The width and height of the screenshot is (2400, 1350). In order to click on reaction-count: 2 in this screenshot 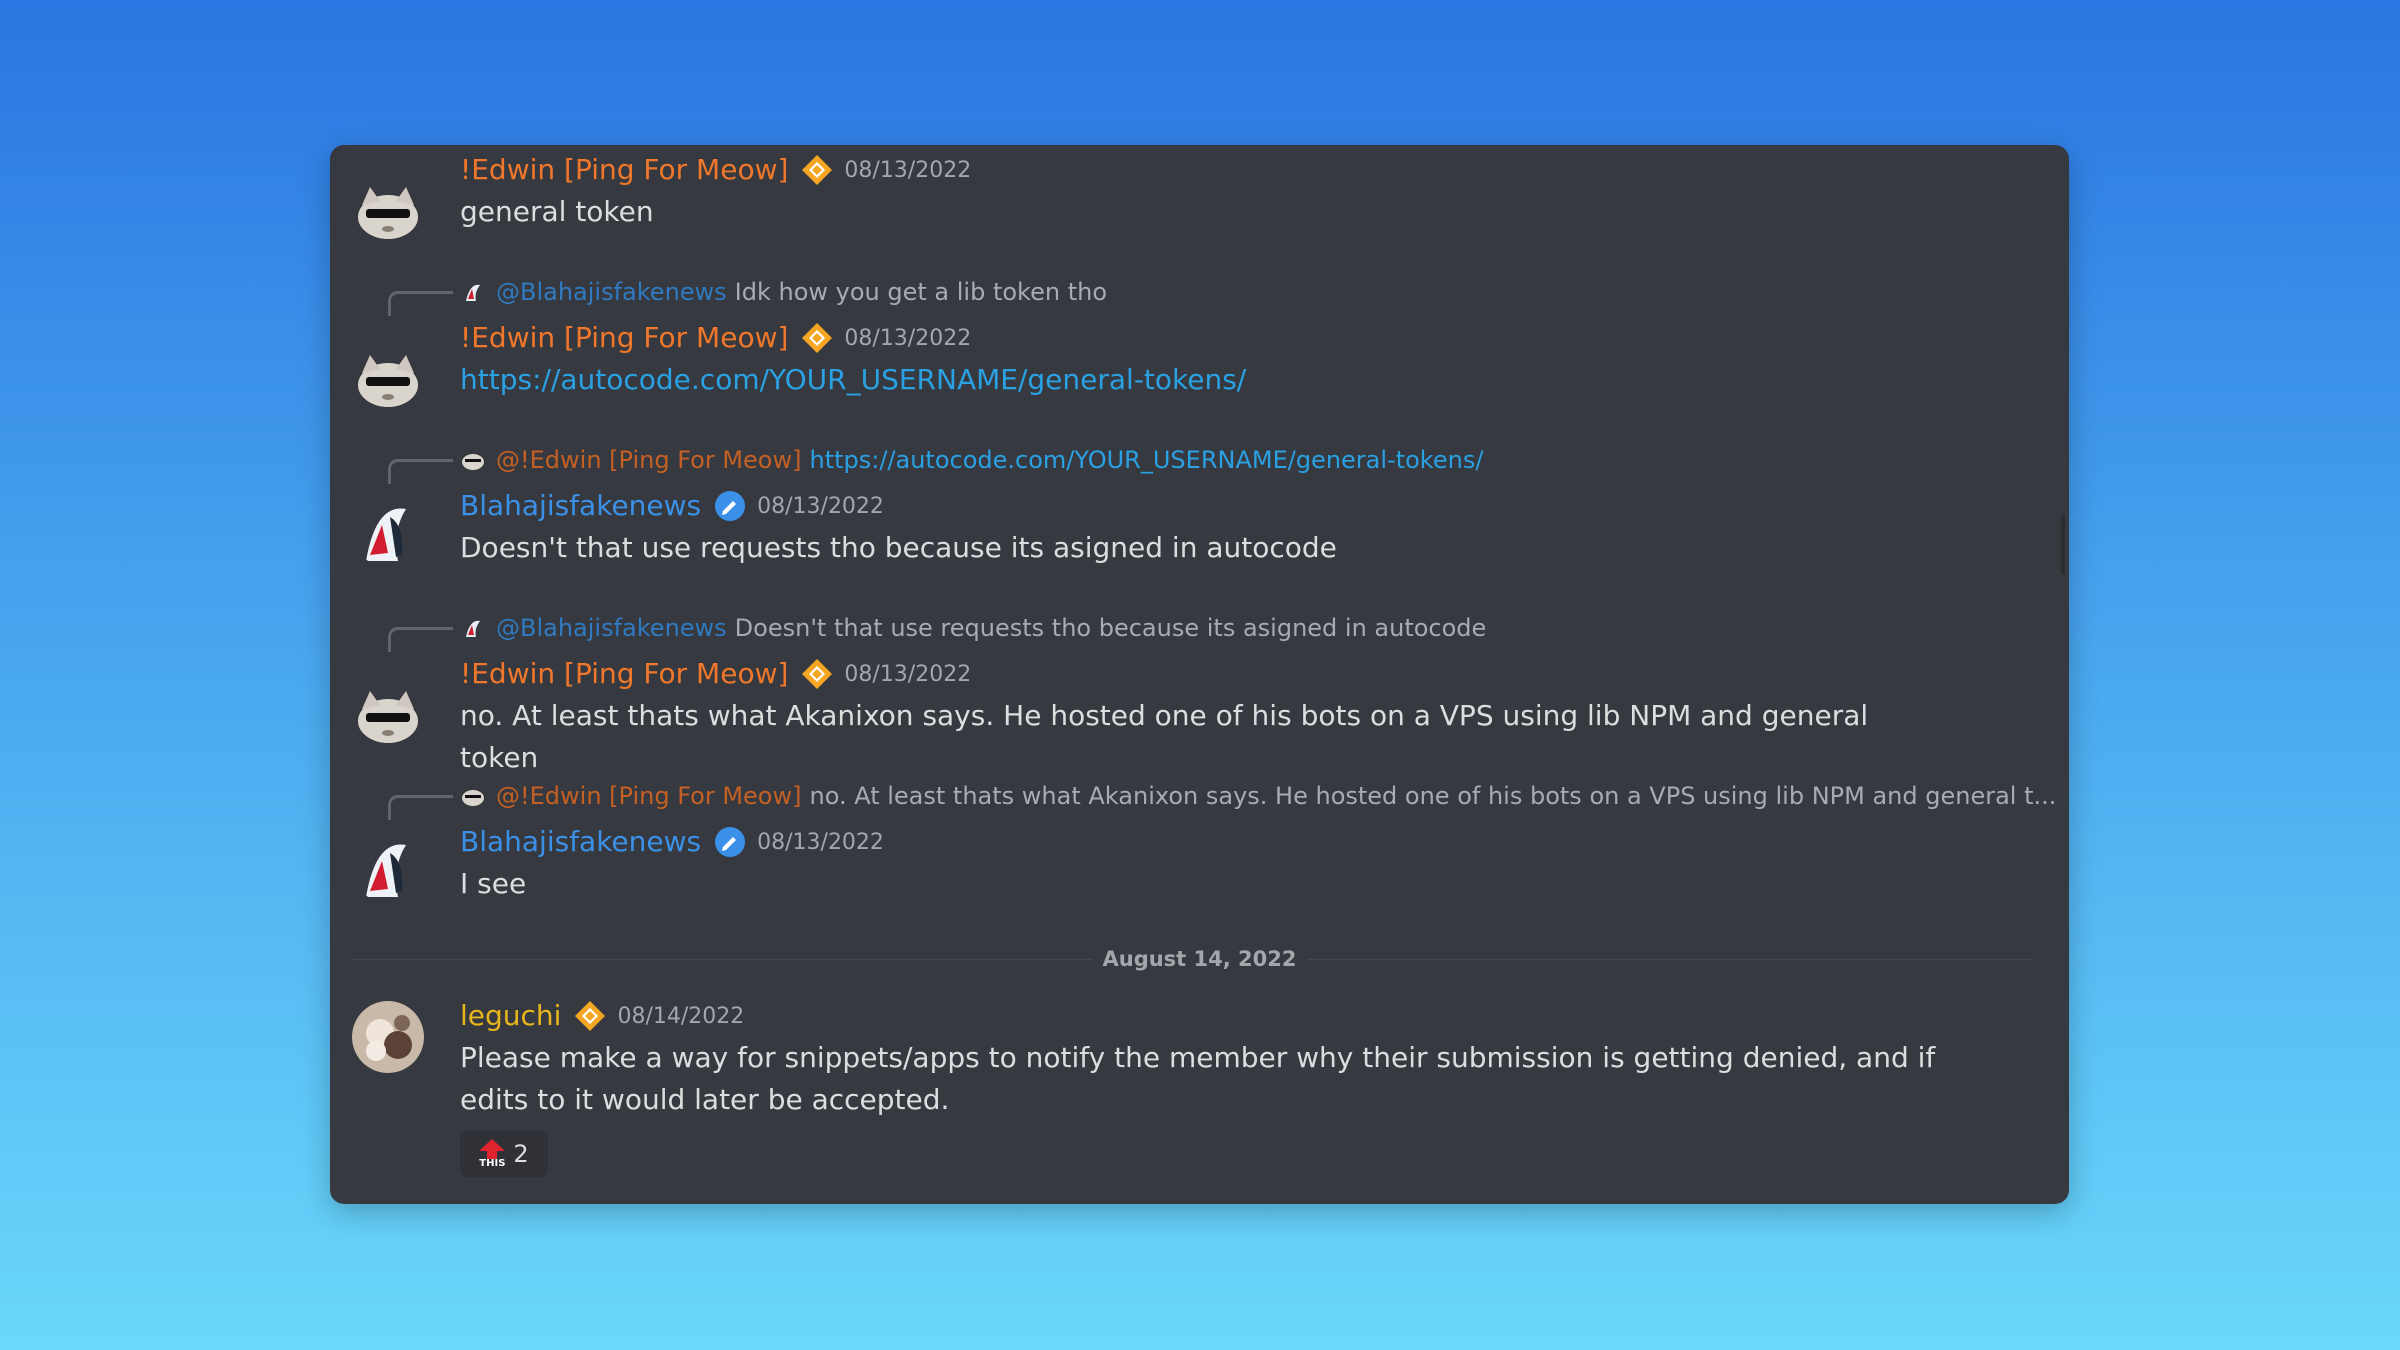, I will do `click(521, 1154)`.